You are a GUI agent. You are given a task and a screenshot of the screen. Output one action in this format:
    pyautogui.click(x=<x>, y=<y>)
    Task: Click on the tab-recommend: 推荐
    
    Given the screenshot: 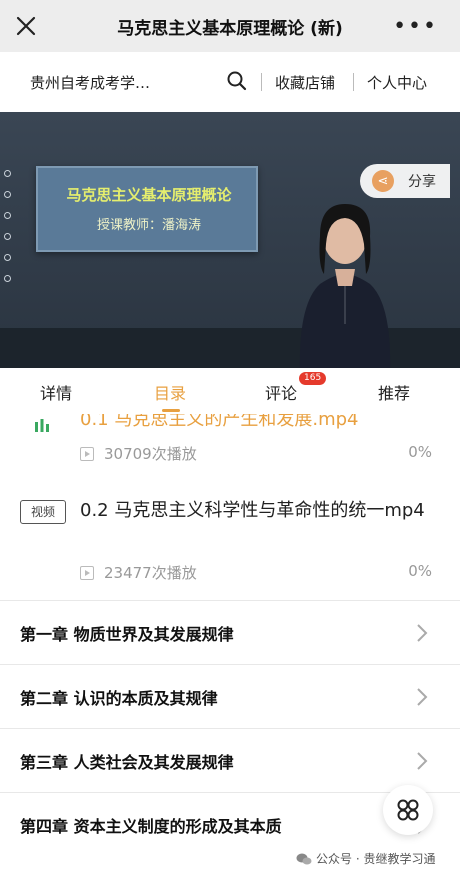 What is the action you would take?
    pyautogui.click(x=394, y=392)
    